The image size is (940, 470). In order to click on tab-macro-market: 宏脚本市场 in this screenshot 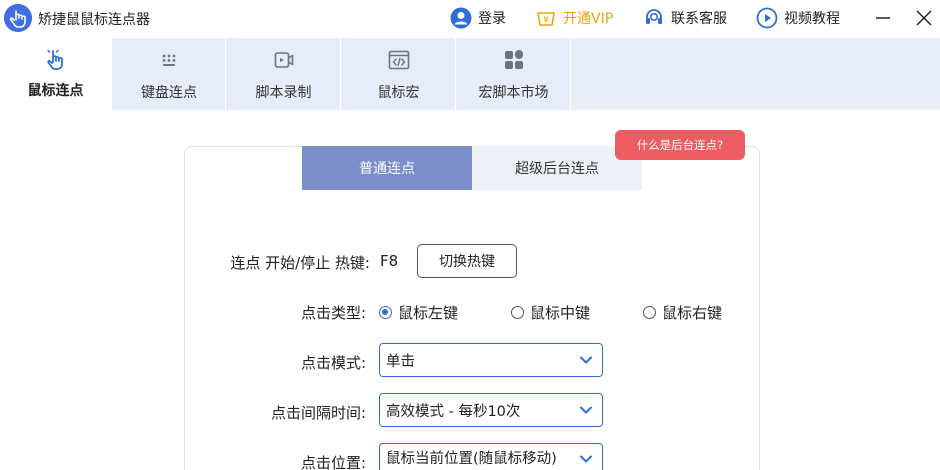, I will do `click(514, 74)`.